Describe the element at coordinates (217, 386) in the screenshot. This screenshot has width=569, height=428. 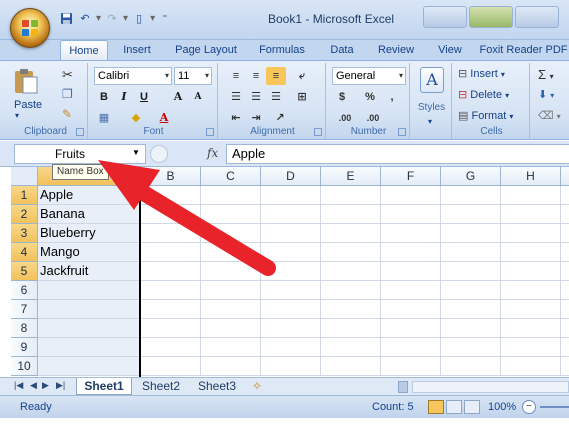
I see `sheet-tab-3: Sheet3` at that location.